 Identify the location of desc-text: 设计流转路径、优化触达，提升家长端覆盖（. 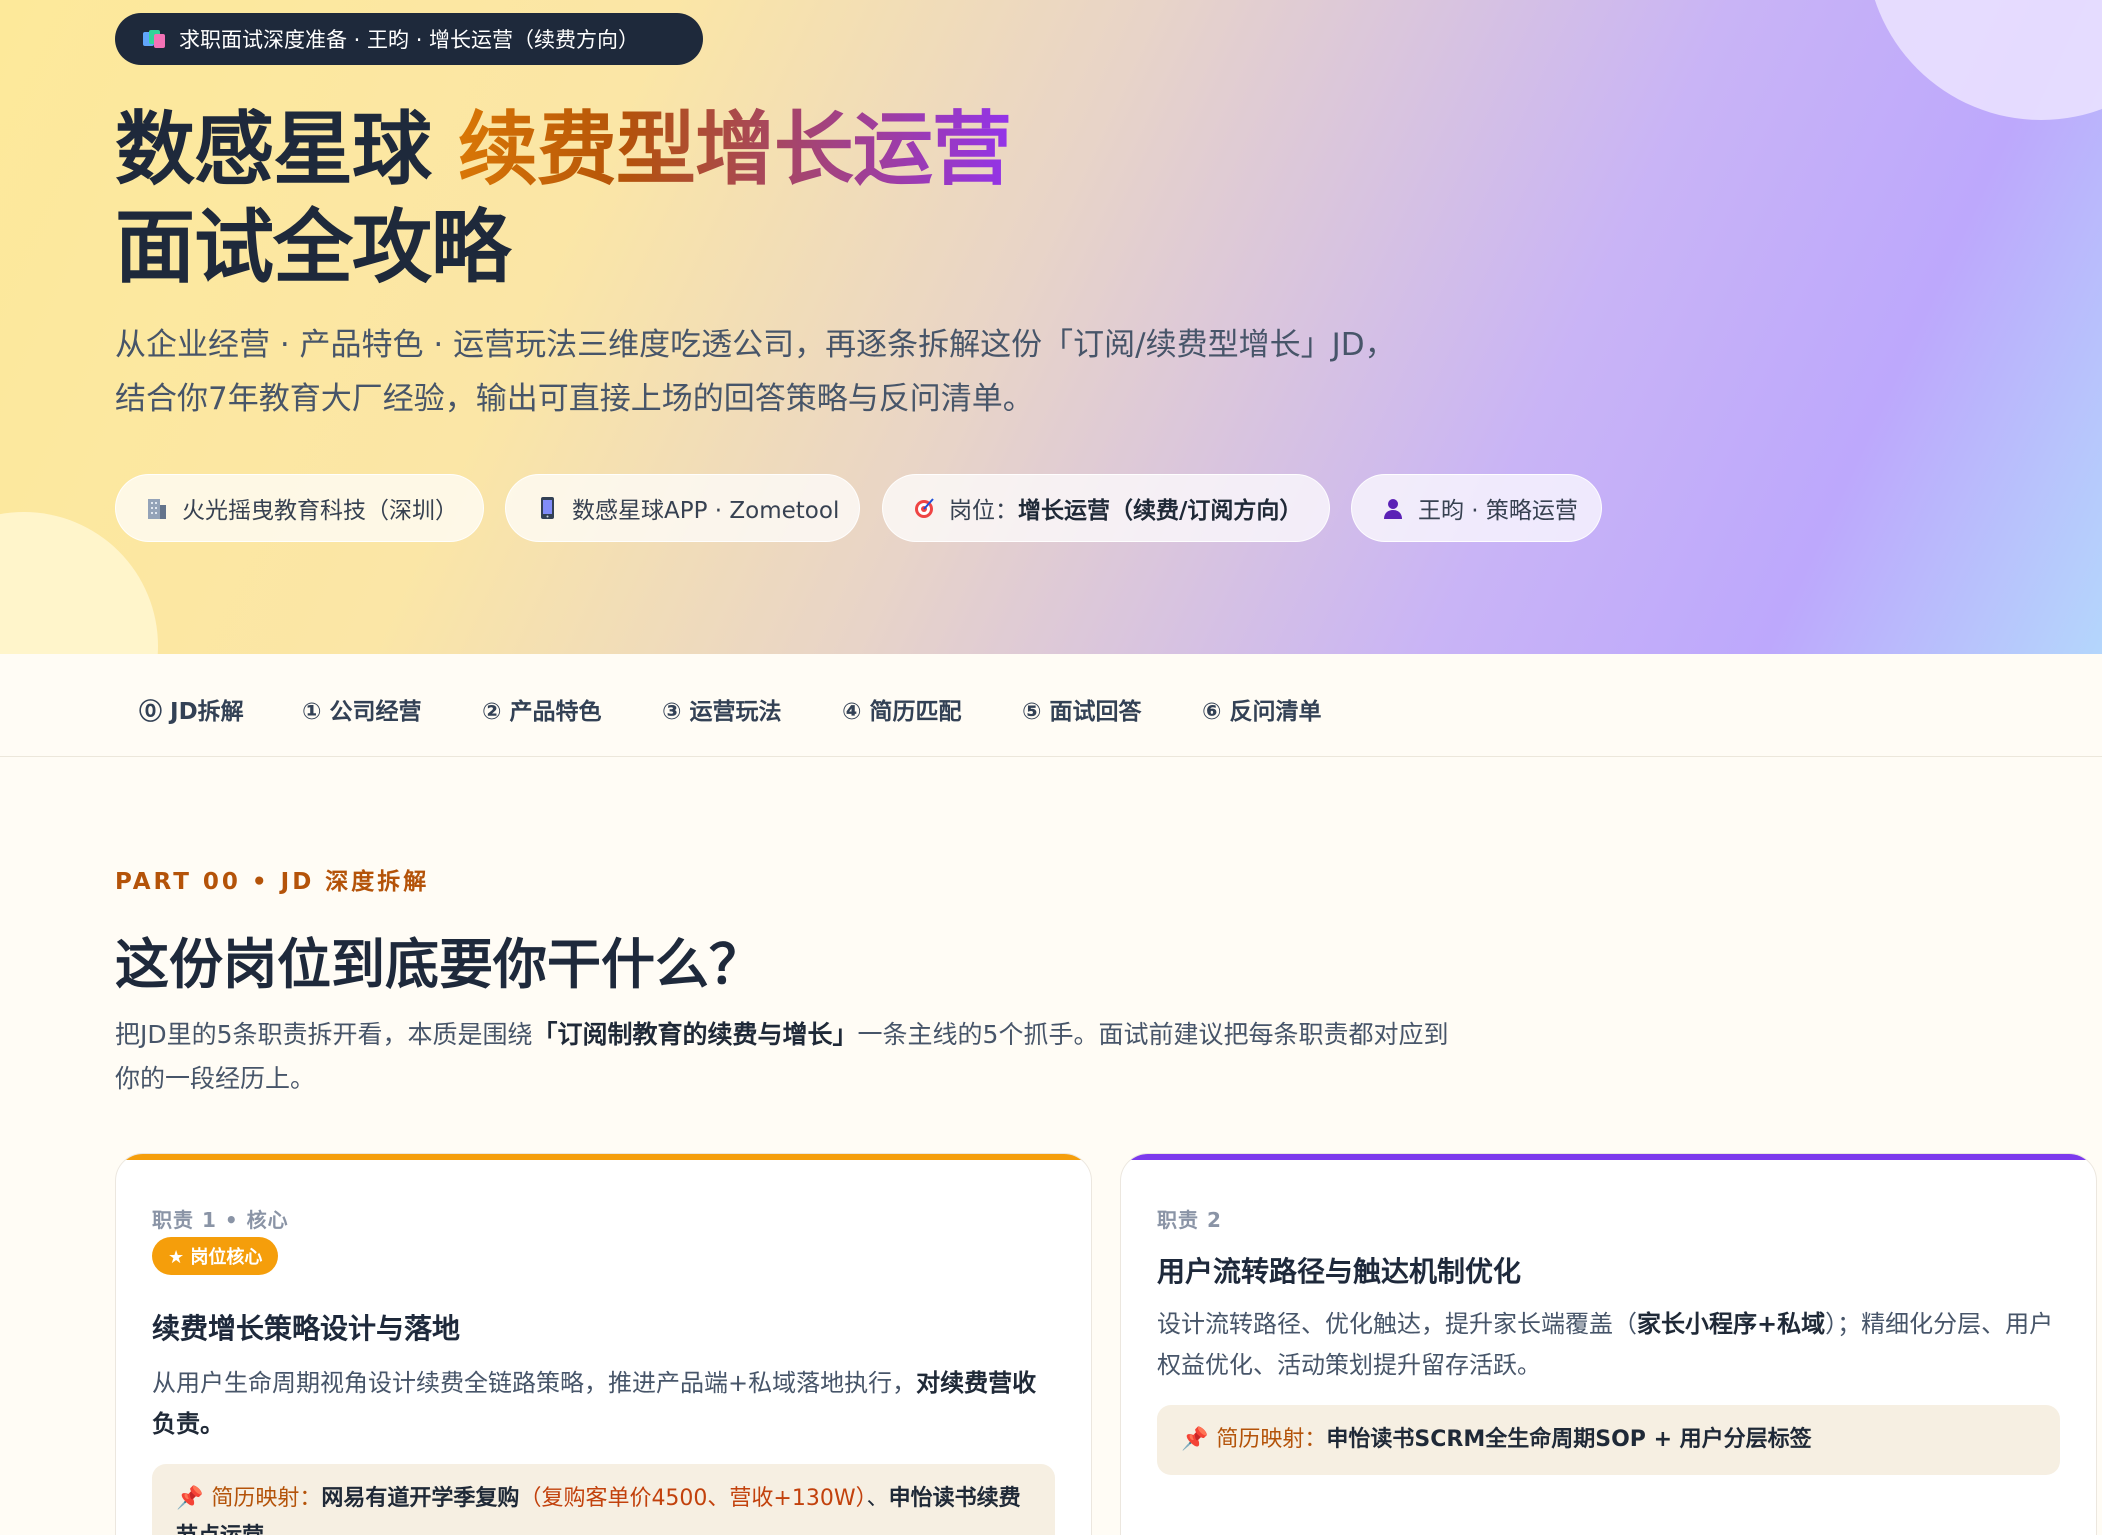
(1397, 1324).